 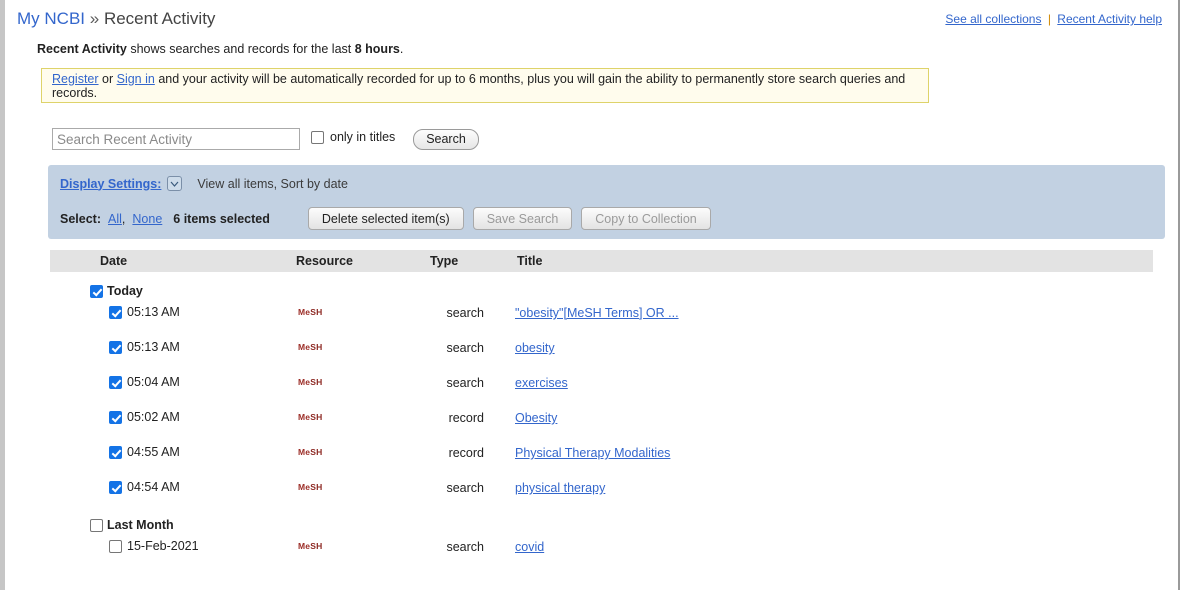 What do you see at coordinates (240, 49) in the screenshot?
I see `description-middle: shows searches and records for the last` at bounding box center [240, 49].